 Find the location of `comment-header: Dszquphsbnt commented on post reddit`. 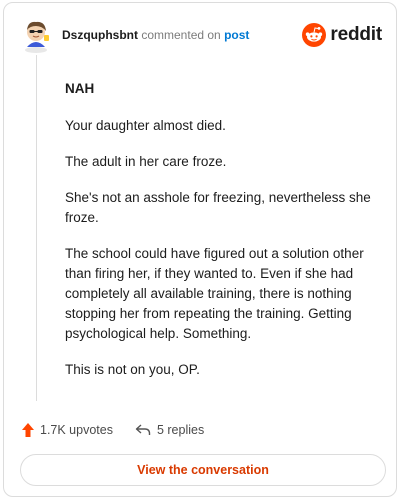

comment-header: Dszquphsbnt commented on post reddit is located at coordinates (200, 35).